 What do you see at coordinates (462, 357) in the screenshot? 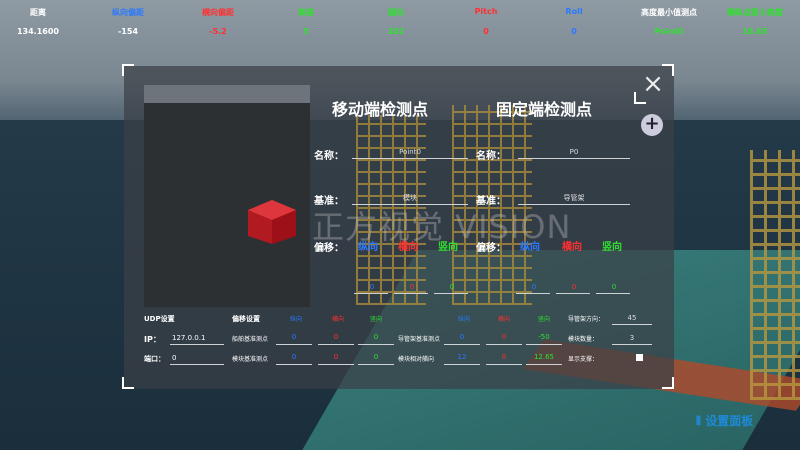
I see `module-heading-longitudinal-input: 12` at bounding box center [462, 357].